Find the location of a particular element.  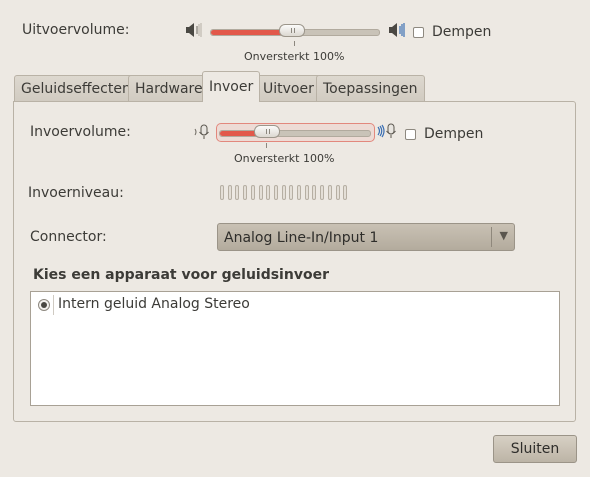

speaker-low-icon is located at coordinates (194, 30).